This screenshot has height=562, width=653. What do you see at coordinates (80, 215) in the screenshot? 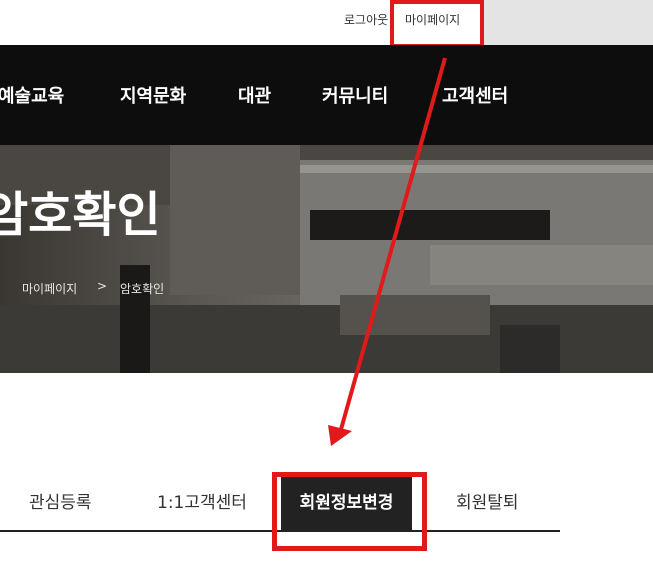
I see `page-title: 암호확인` at bounding box center [80, 215].